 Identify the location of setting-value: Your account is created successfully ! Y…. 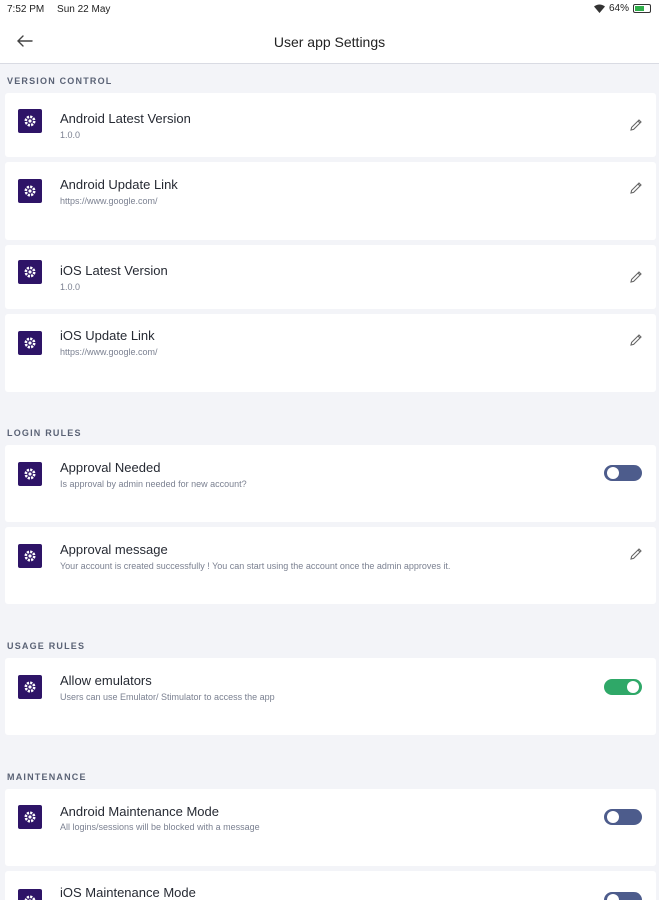
(255, 566).